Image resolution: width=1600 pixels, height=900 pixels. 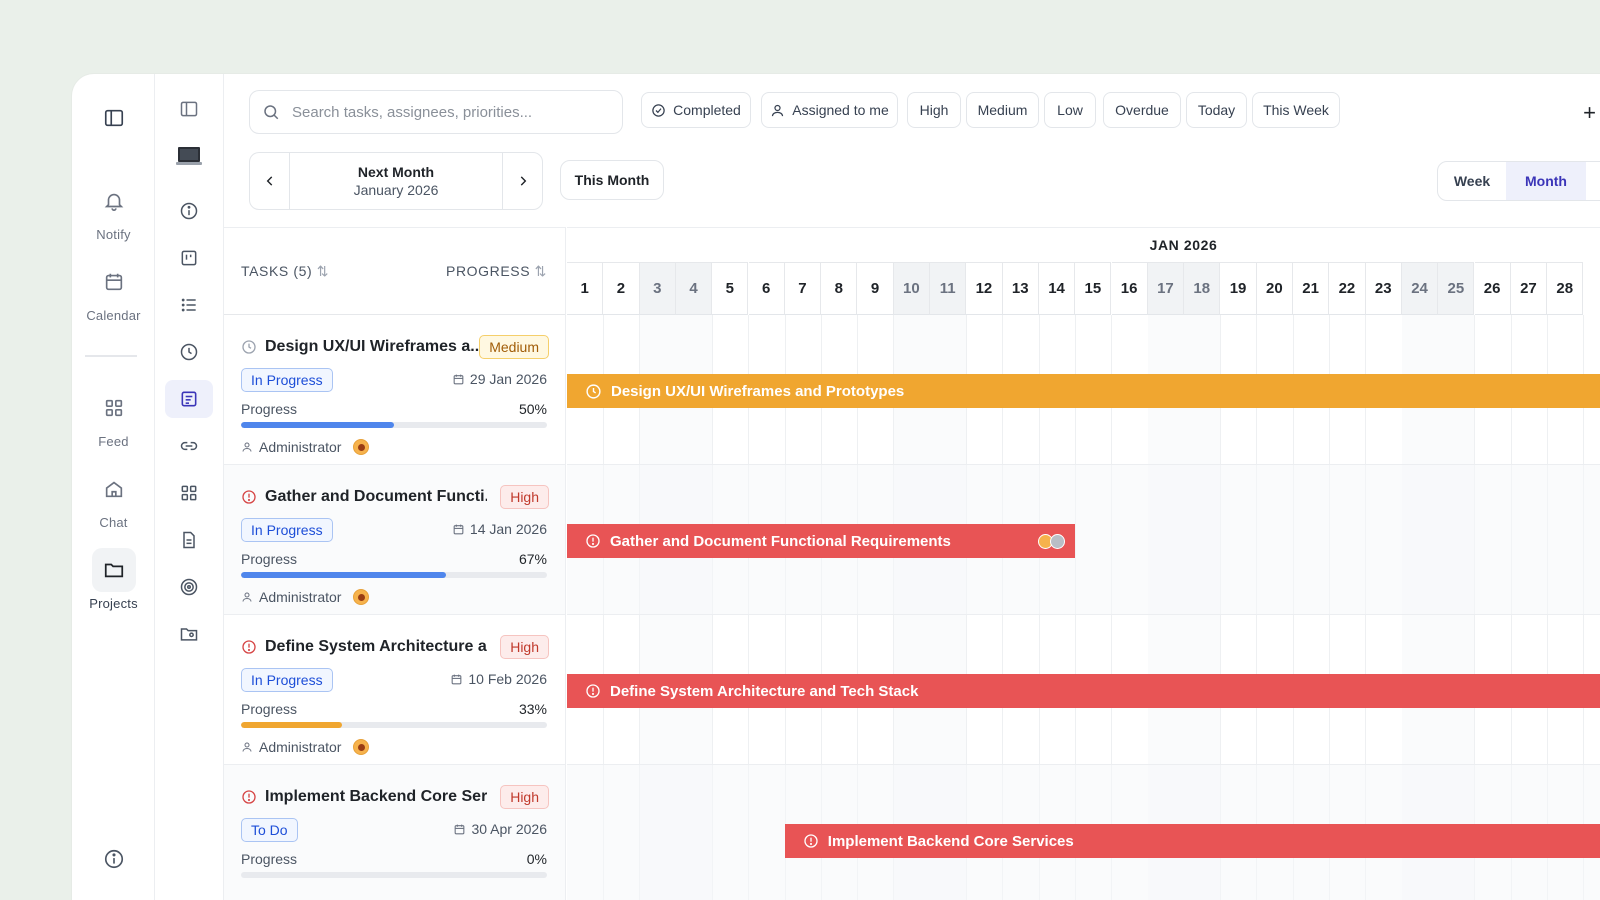 What do you see at coordinates (189, 156) in the screenshot?
I see `project-avatar` at bounding box center [189, 156].